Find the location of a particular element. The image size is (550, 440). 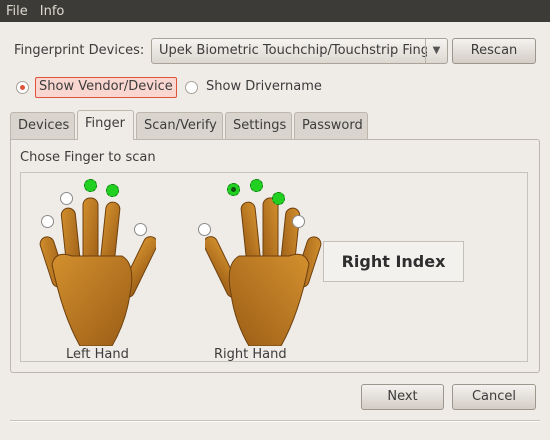

tab-settings: Settings is located at coordinates (258, 125).